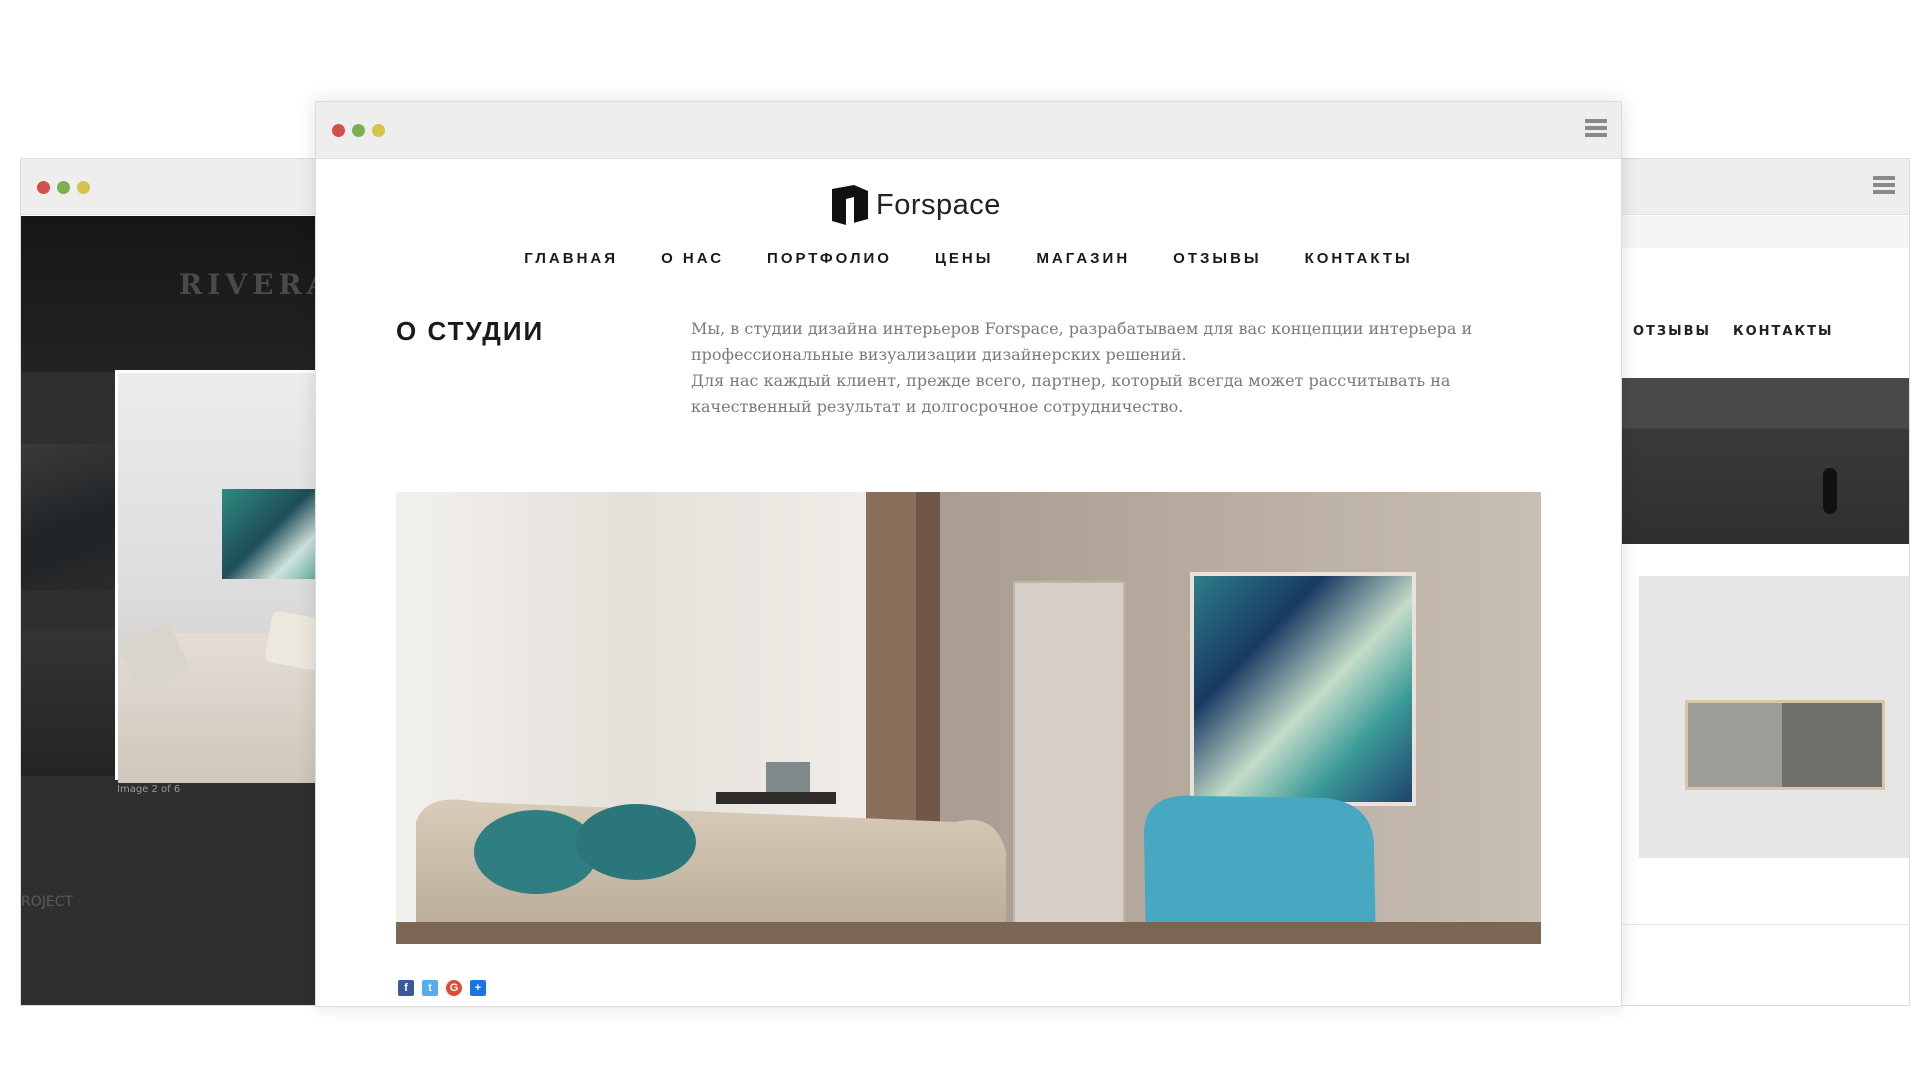  What do you see at coordinates (692, 258) in the screenshot?
I see `nav-link-about: О НАС` at bounding box center [692, 258].